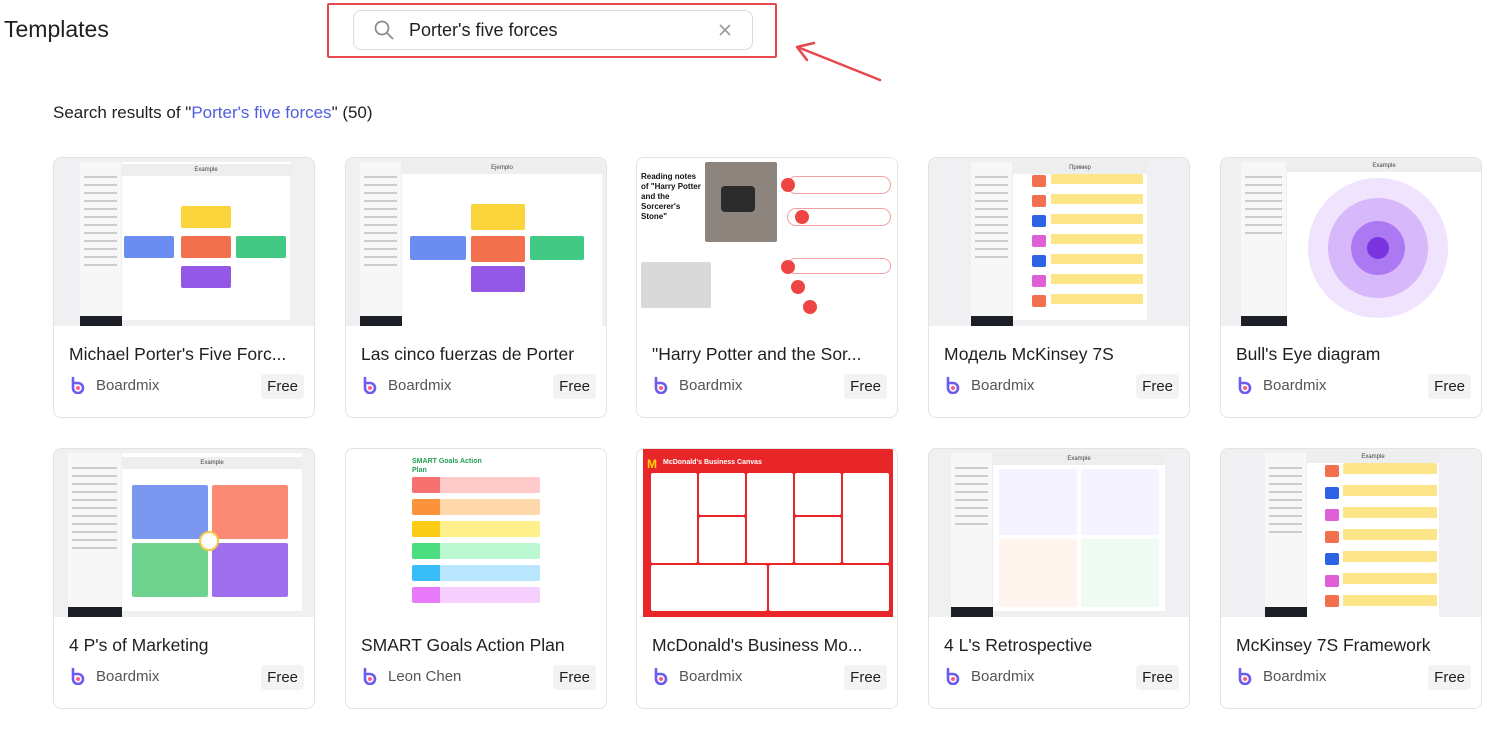 This screenshot has height=734, width=1487. What do you see at coordinates (261, 112) in the screenshot?
I see `results-query: Porter's five forces` at bounding box center [261, 112].